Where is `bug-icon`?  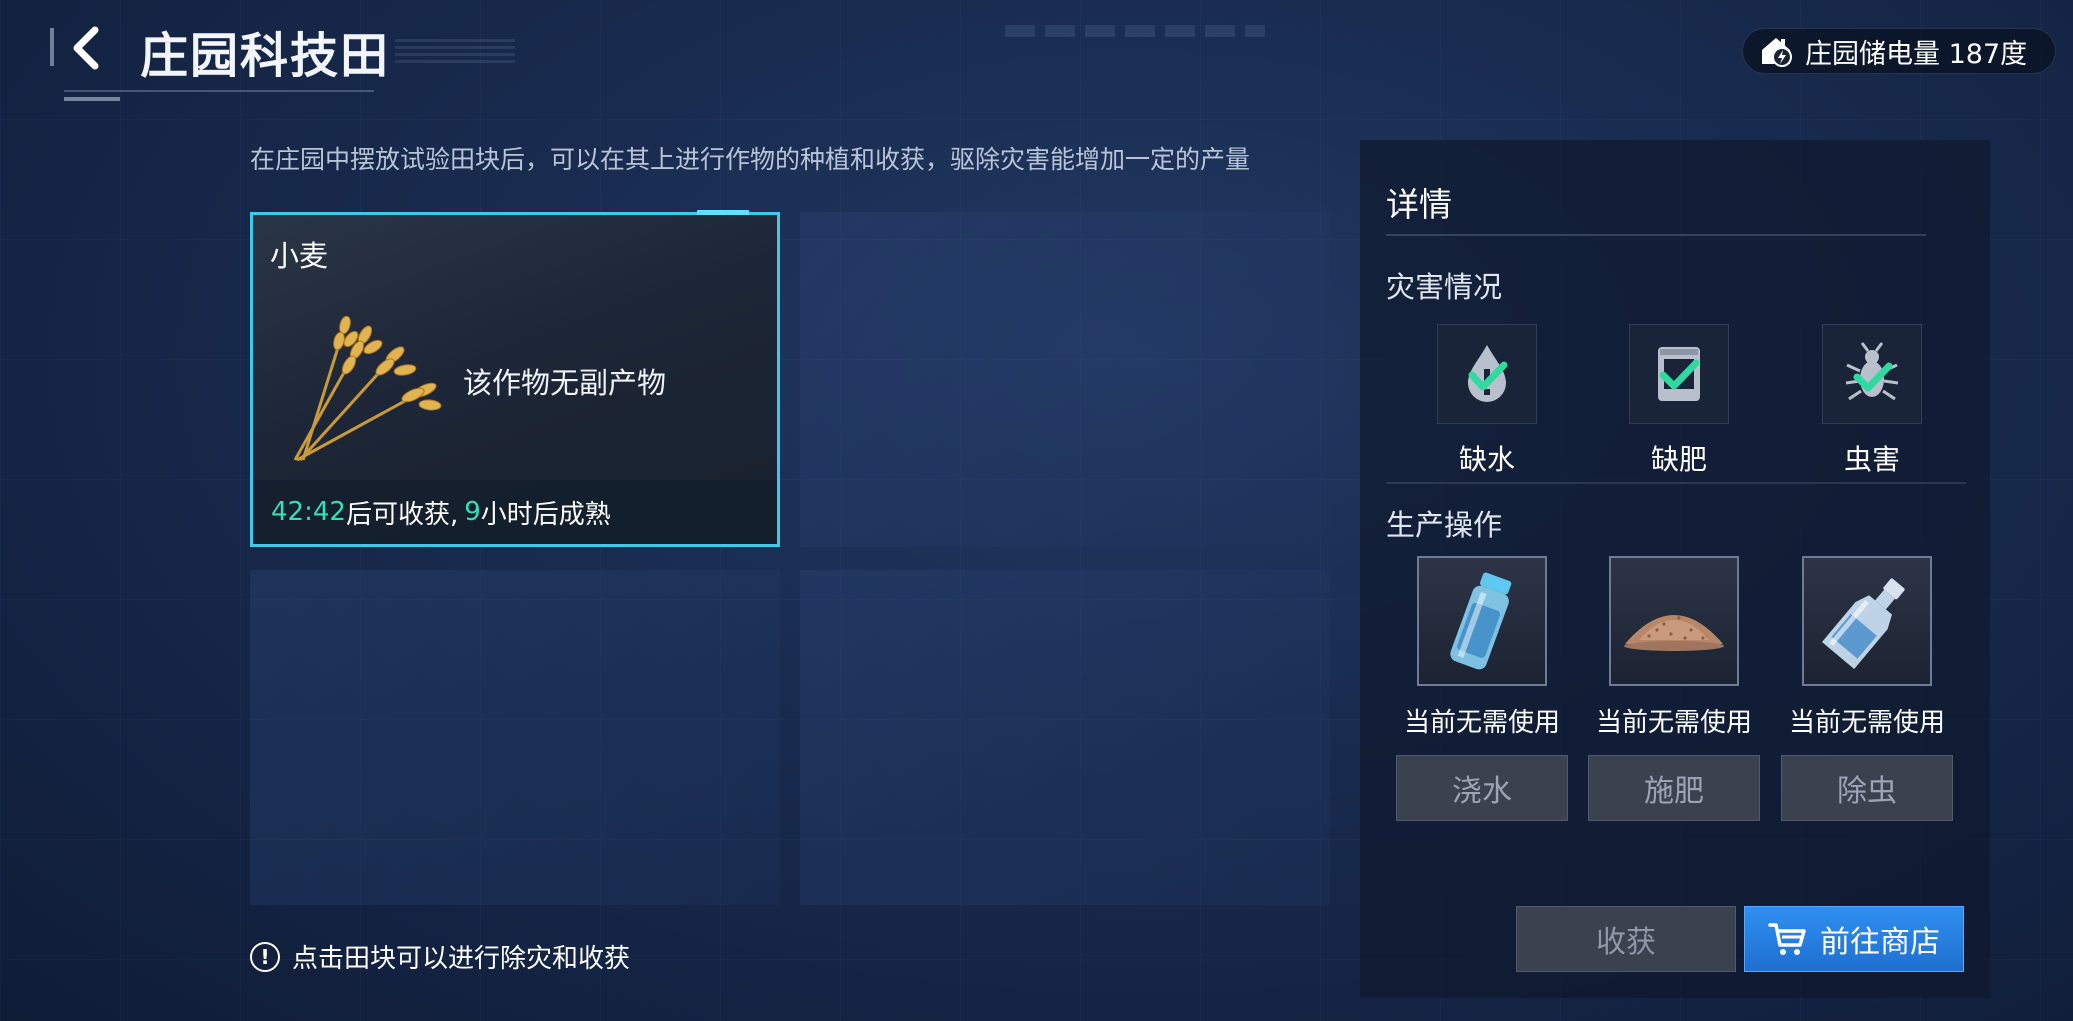 bug-icon is located at coordinates (1872, 374).